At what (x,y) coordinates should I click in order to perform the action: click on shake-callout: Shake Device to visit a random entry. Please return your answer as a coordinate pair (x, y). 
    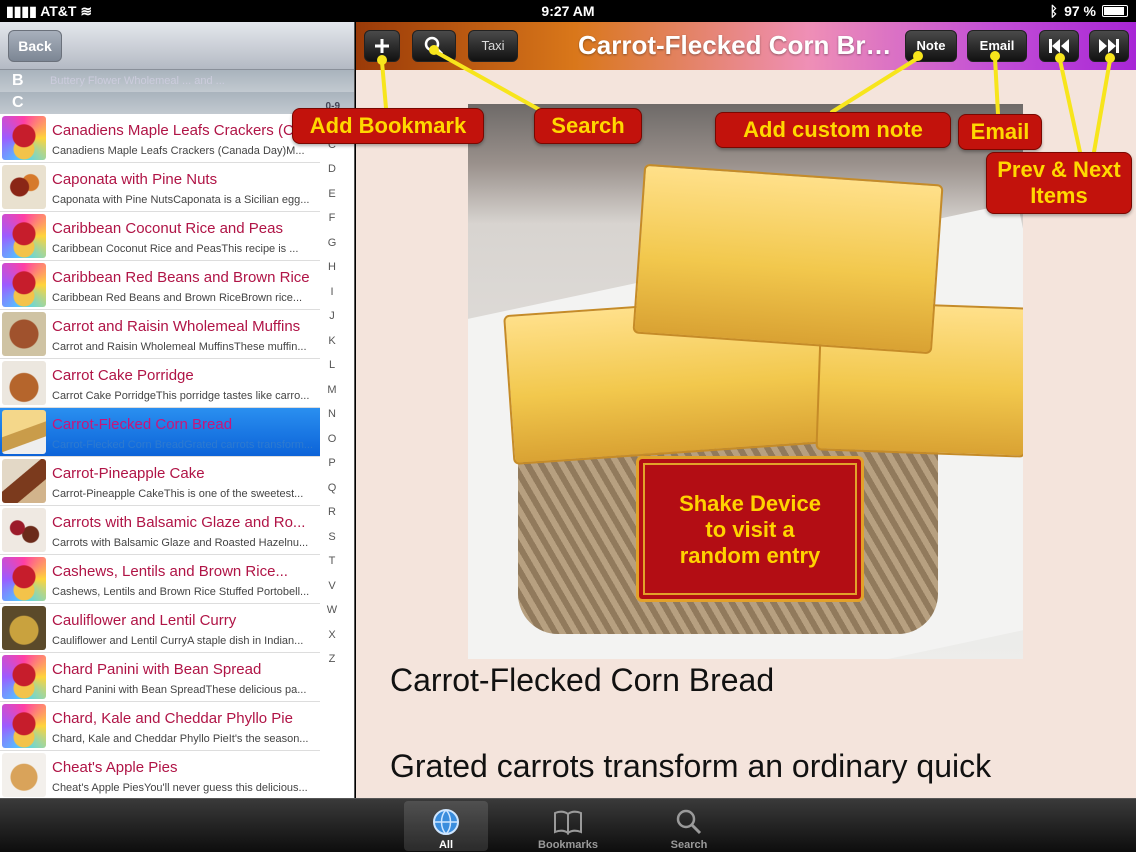
    Looking at the image, I should click on (750, 529).